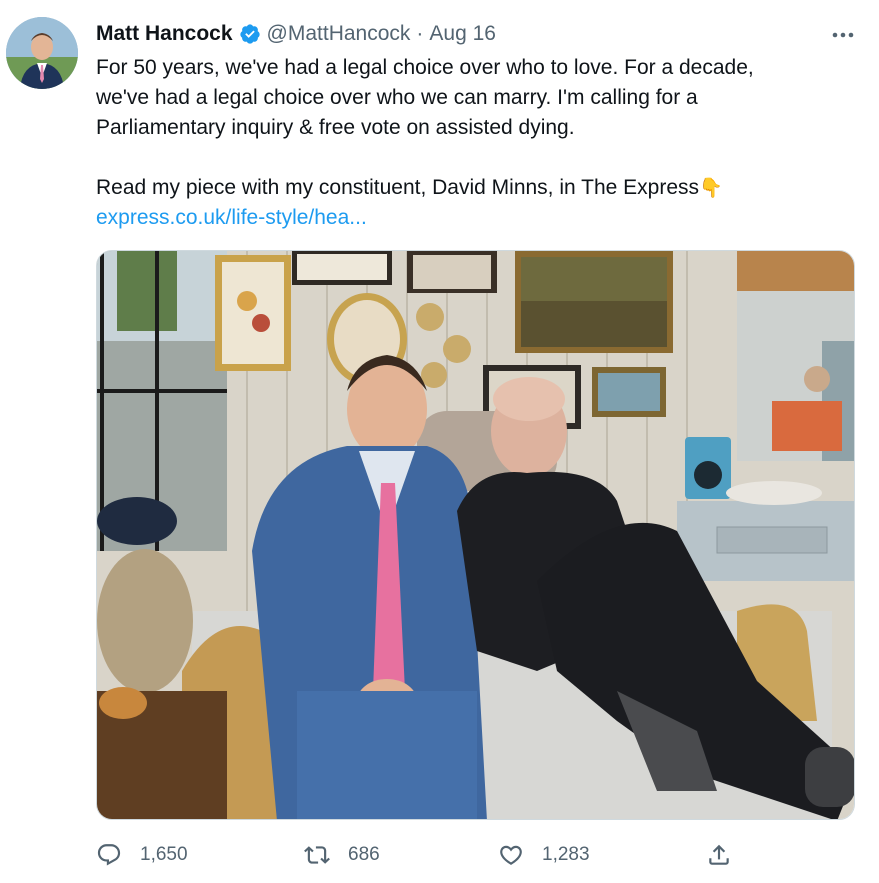 This screenshot has height=883, width=879. Describe the element at coordinates (566, 854) in the screenshot. I see `like-count: 1,283` at that location.